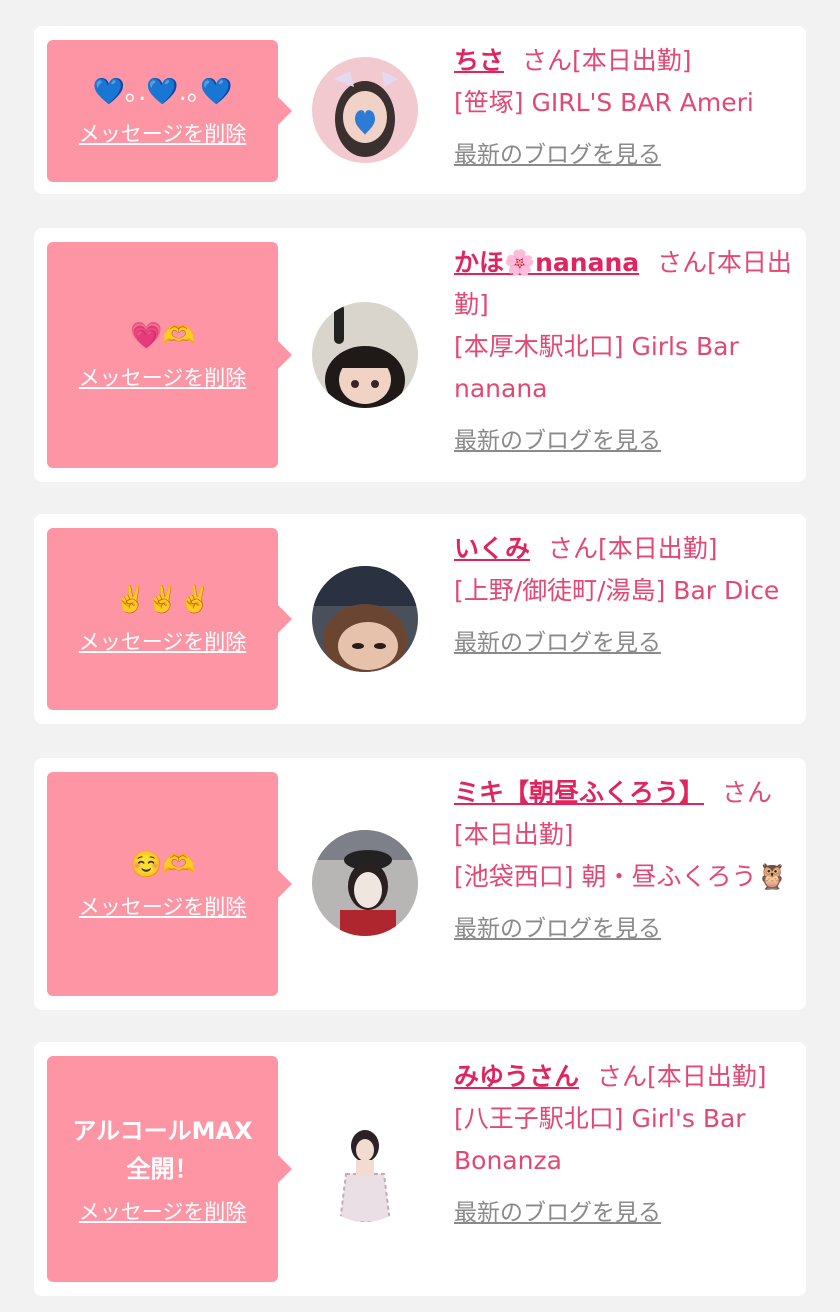 The height and width of the screenshot is (1312, 840). I want to click on message-bubble: ☺️🫶 メッセージを削除, so click(169, 884).